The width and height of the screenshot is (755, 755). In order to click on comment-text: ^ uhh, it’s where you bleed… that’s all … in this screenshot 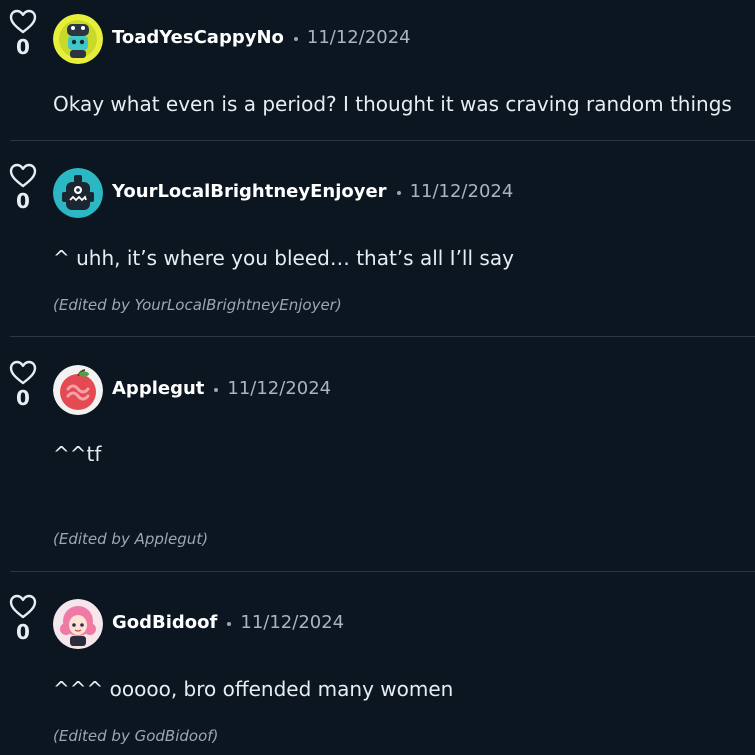, I will do `click(283, 258)`.